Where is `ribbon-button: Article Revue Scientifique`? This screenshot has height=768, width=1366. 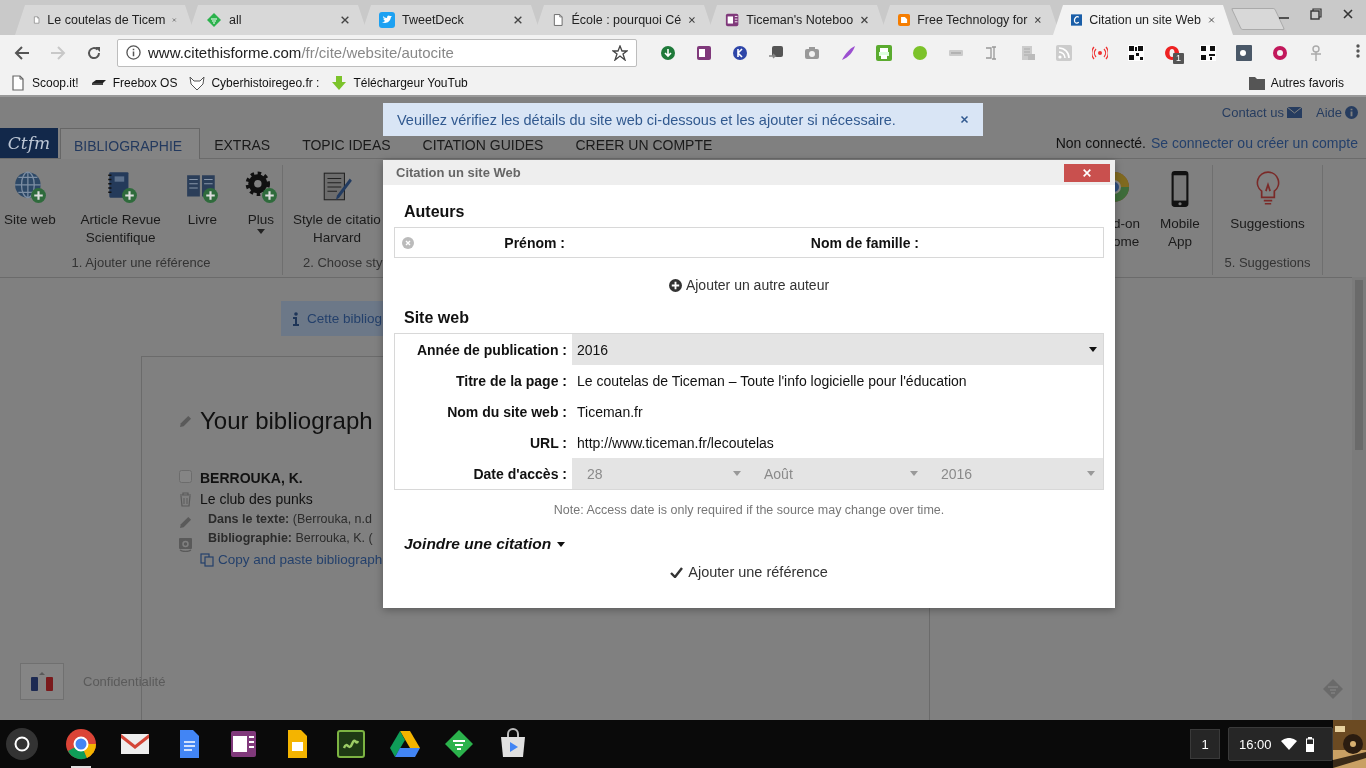
ribbon-button: Article Revue Scientifique is located at coordinates (120, 229).